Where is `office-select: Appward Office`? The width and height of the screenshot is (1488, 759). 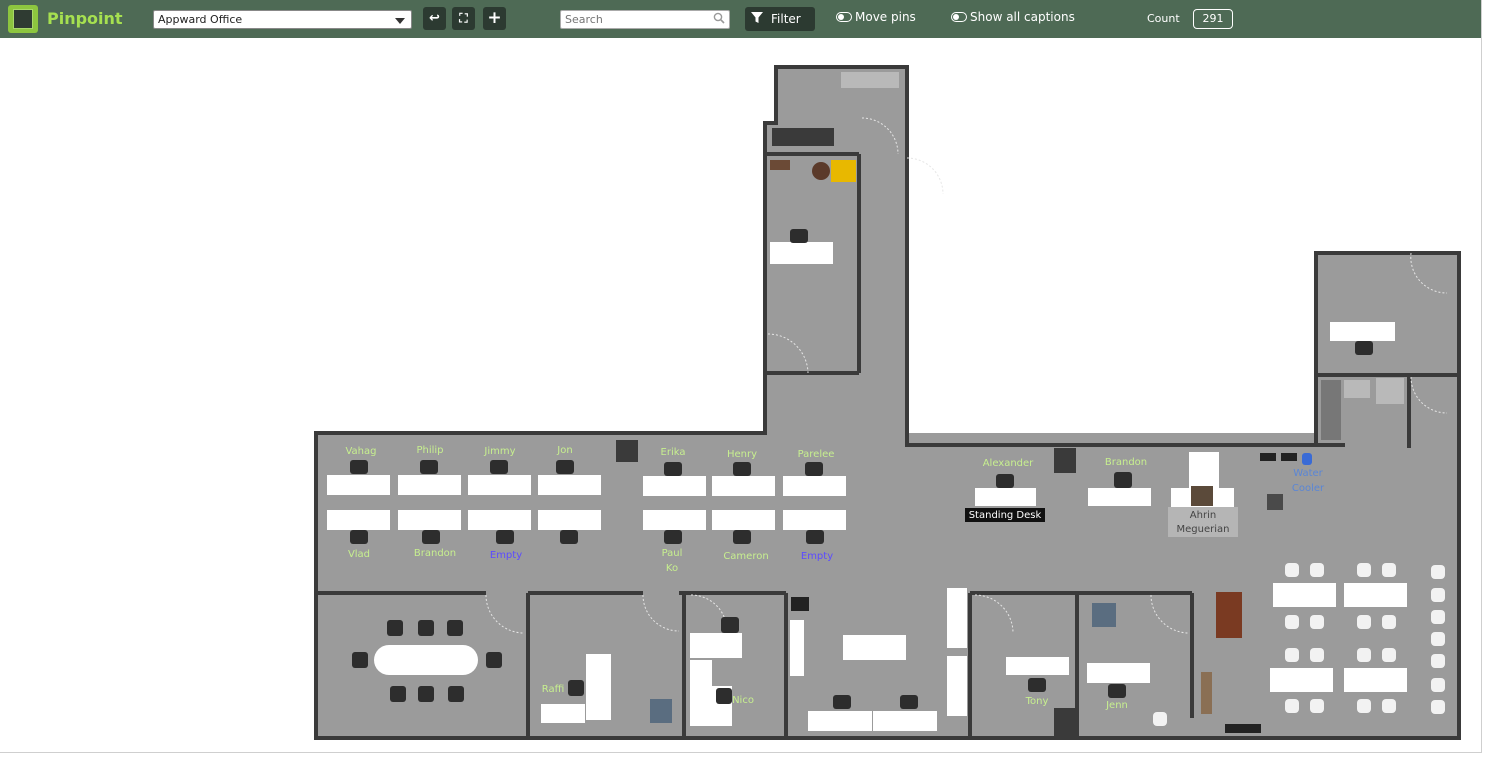
office-select: Appward Office is located at coordinates (282, 19).